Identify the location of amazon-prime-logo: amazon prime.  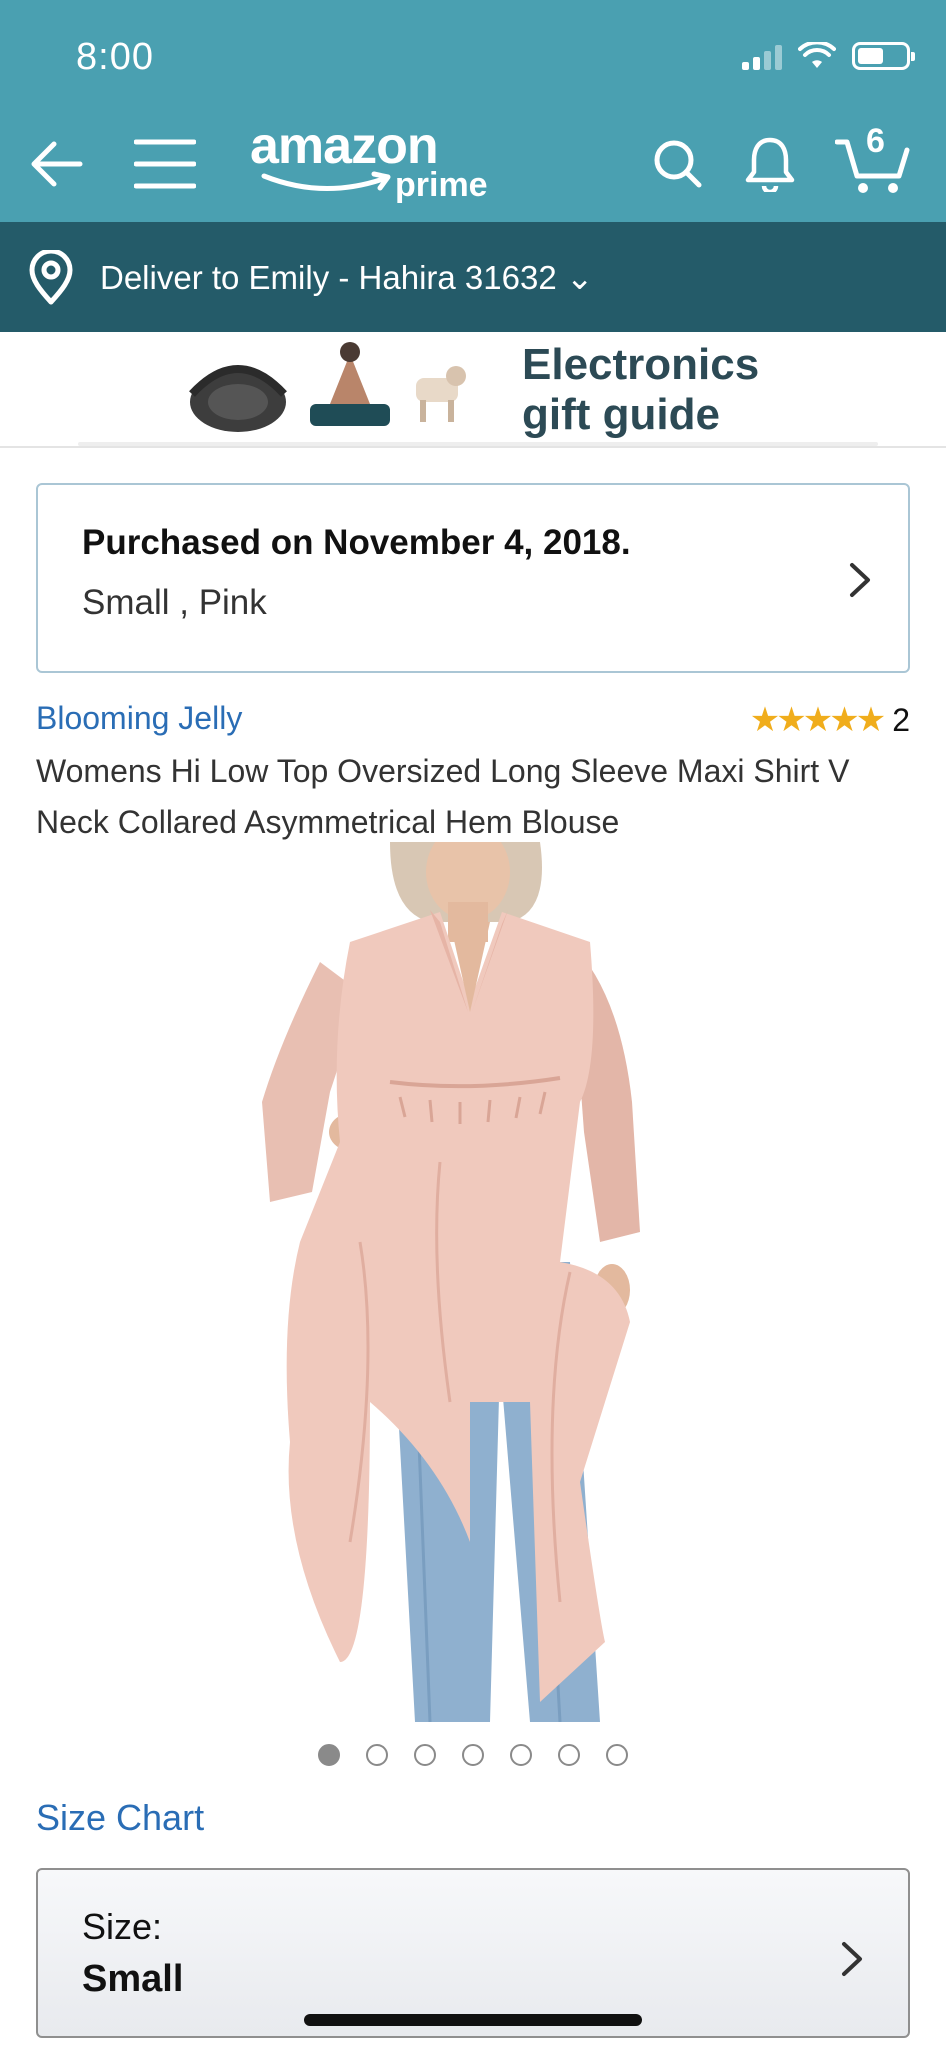
(369, 160).